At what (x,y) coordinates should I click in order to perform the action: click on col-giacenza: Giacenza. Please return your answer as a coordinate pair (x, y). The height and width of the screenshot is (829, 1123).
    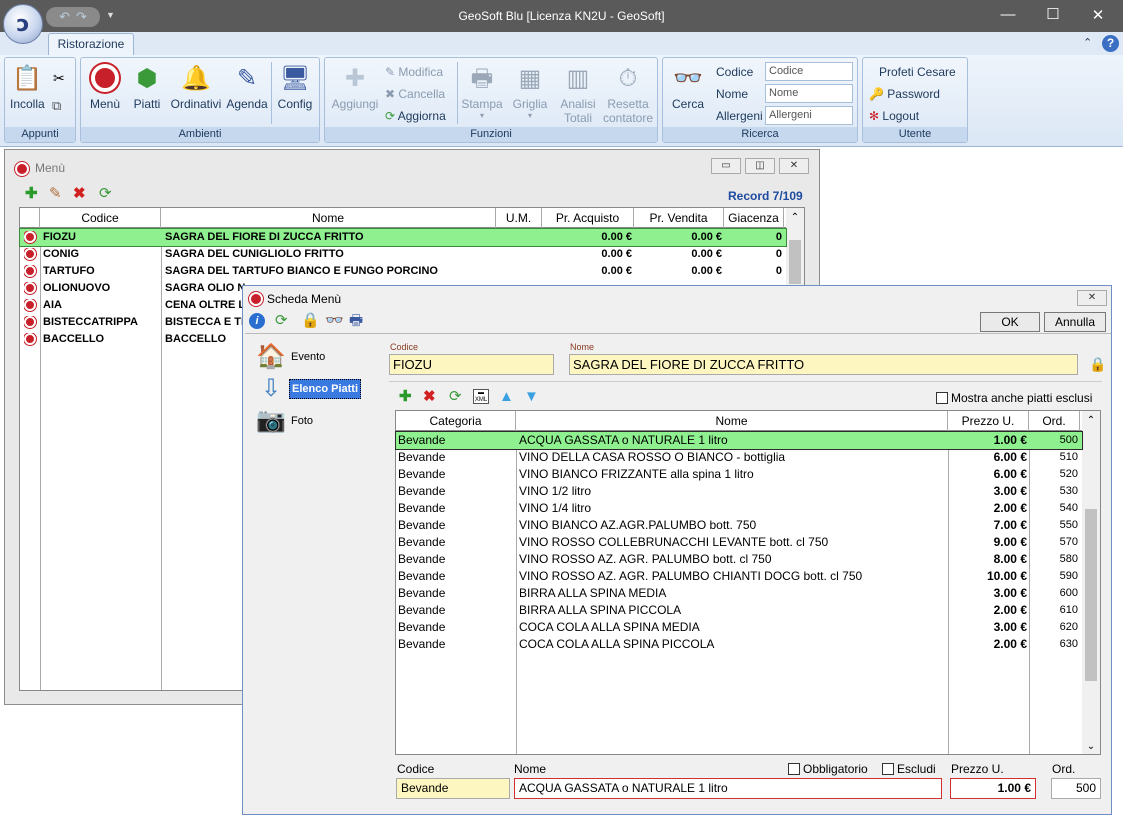
    Looking at the image, I should click on (754, 218).